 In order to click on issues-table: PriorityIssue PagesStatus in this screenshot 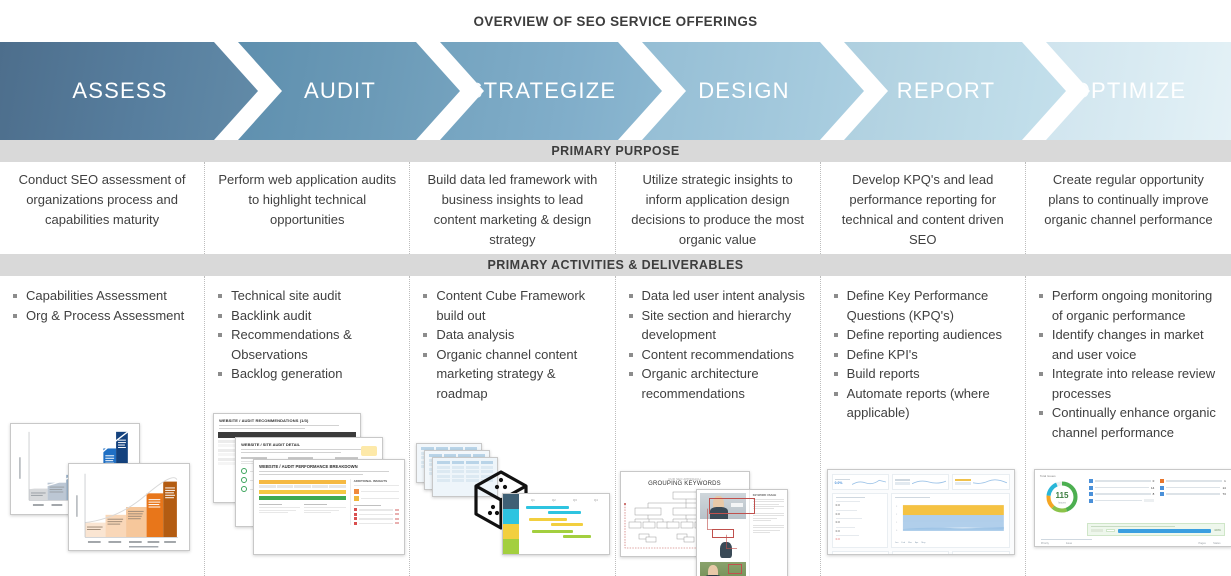, I will do `click(1133, 543)`.